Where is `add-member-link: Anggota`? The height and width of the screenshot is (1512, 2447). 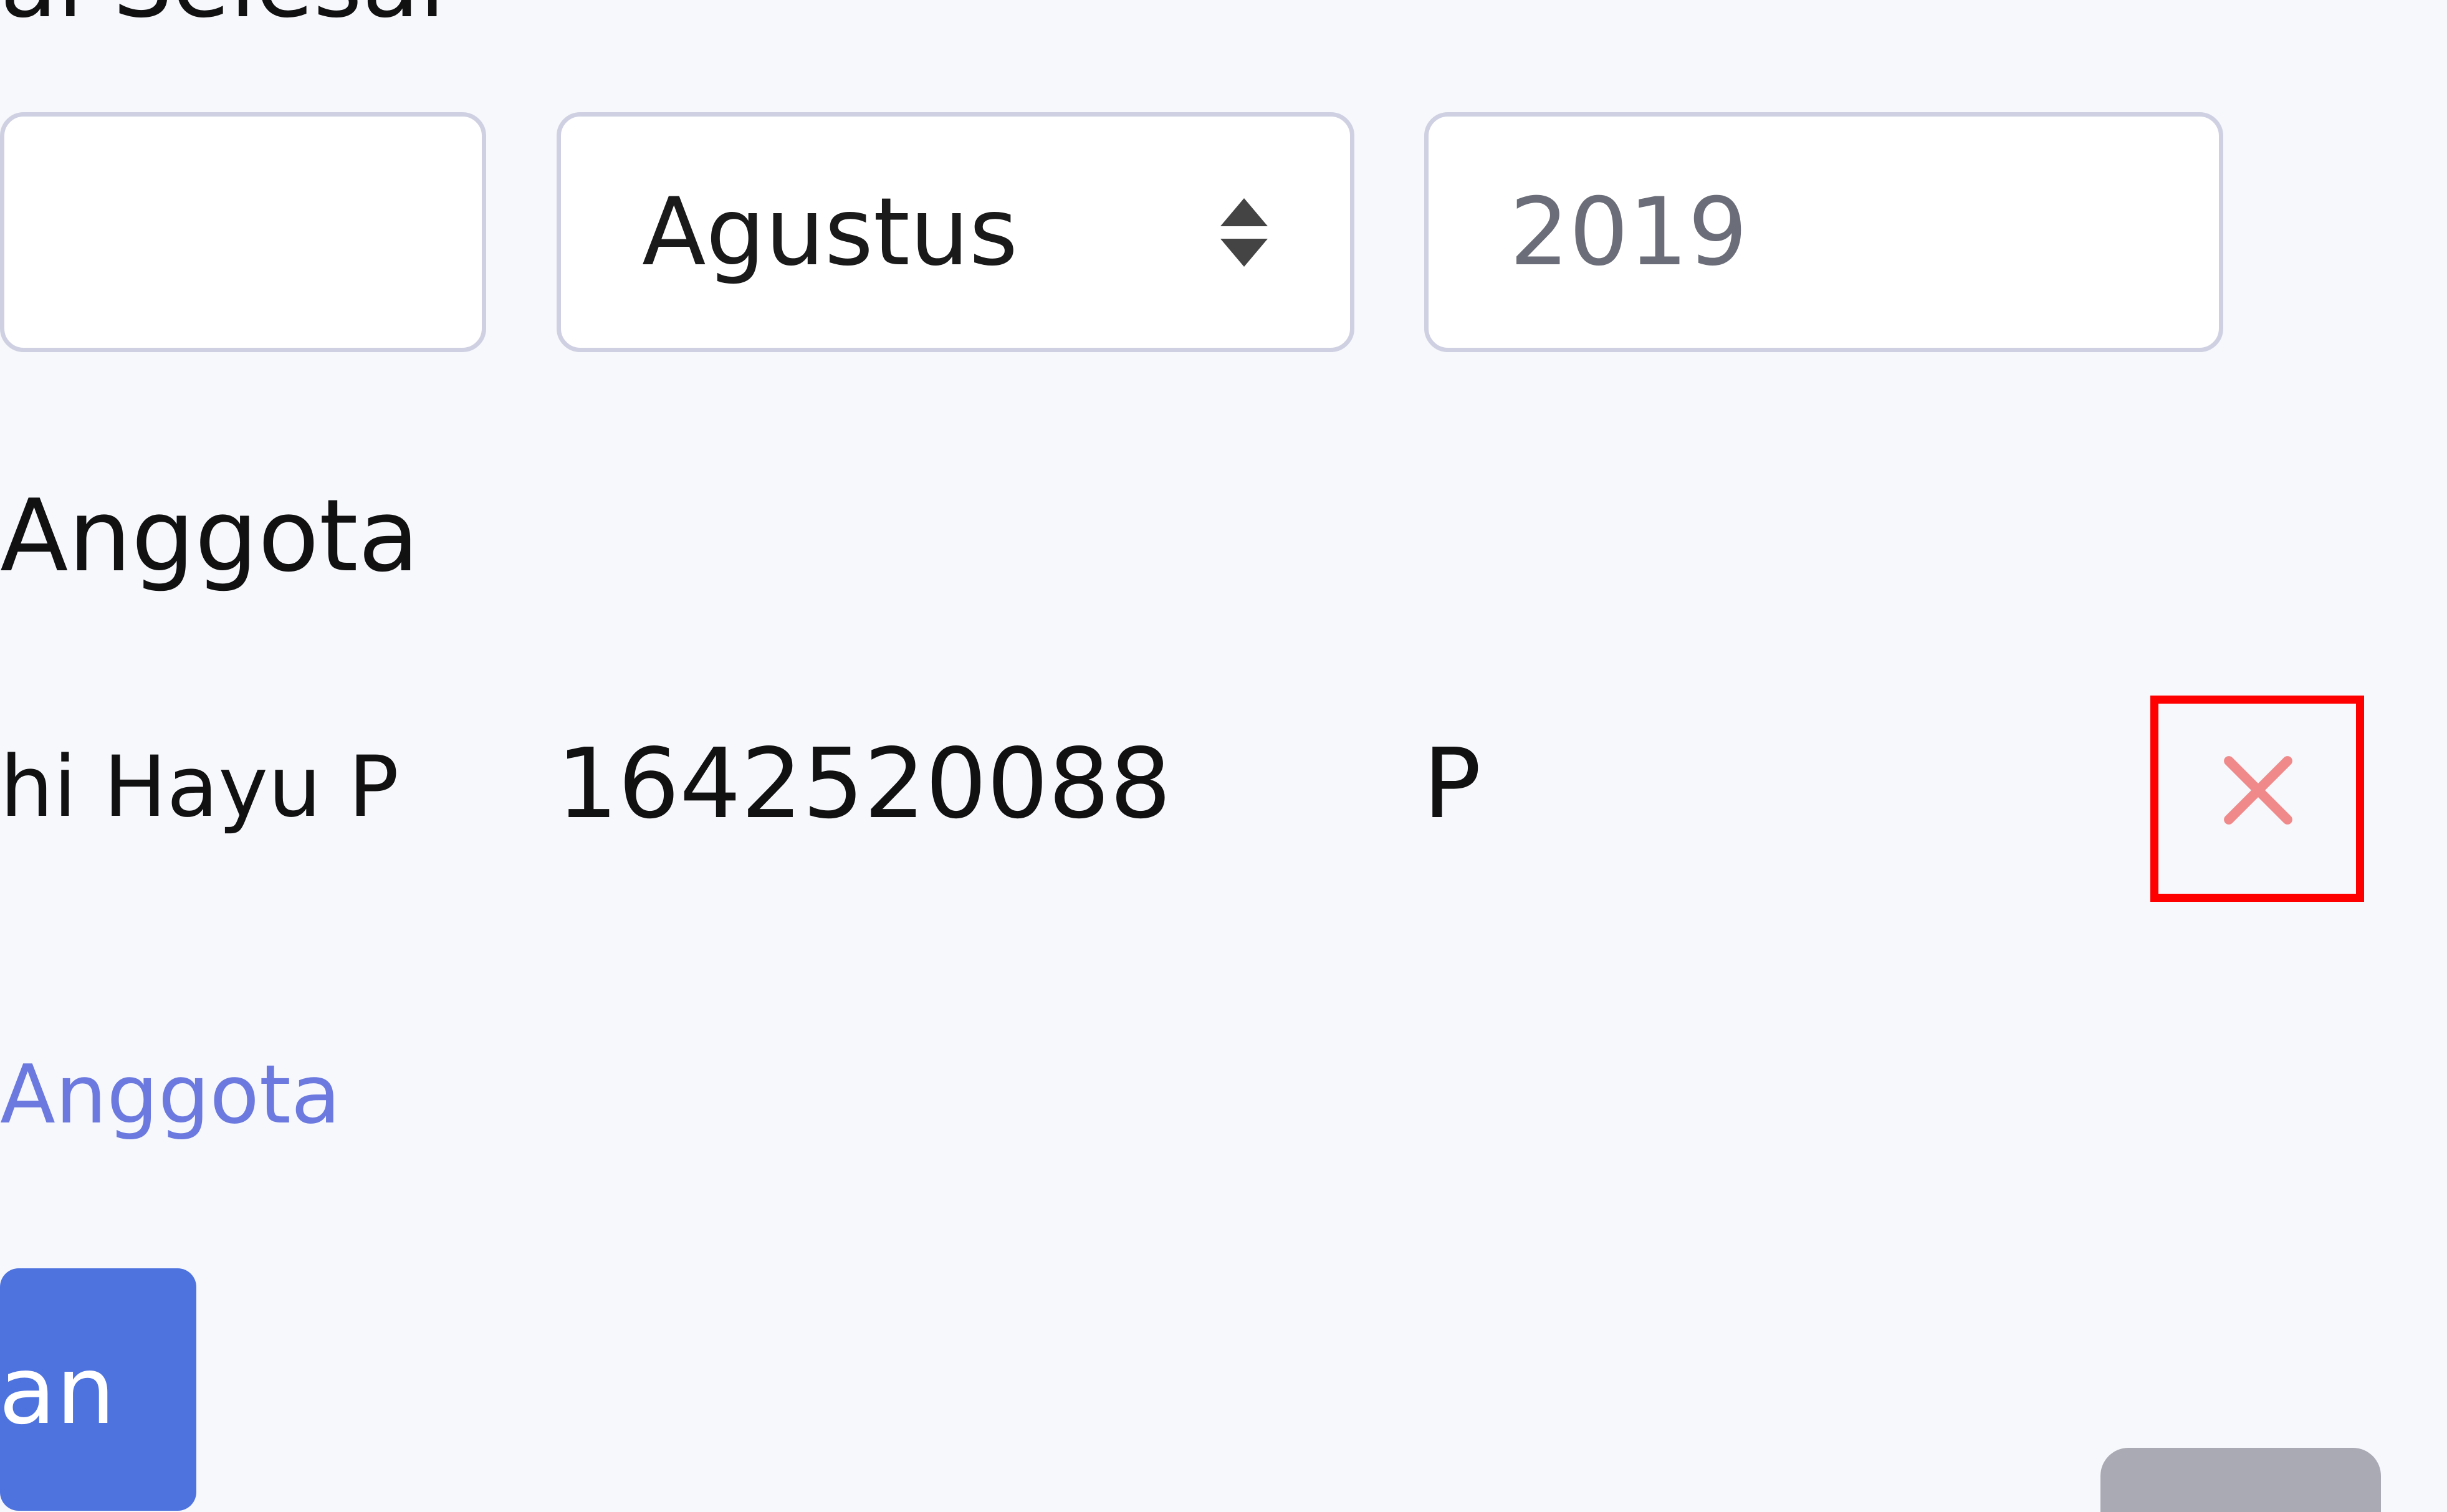
add-member-link: Anggota is located at coordinates (170, 1094).